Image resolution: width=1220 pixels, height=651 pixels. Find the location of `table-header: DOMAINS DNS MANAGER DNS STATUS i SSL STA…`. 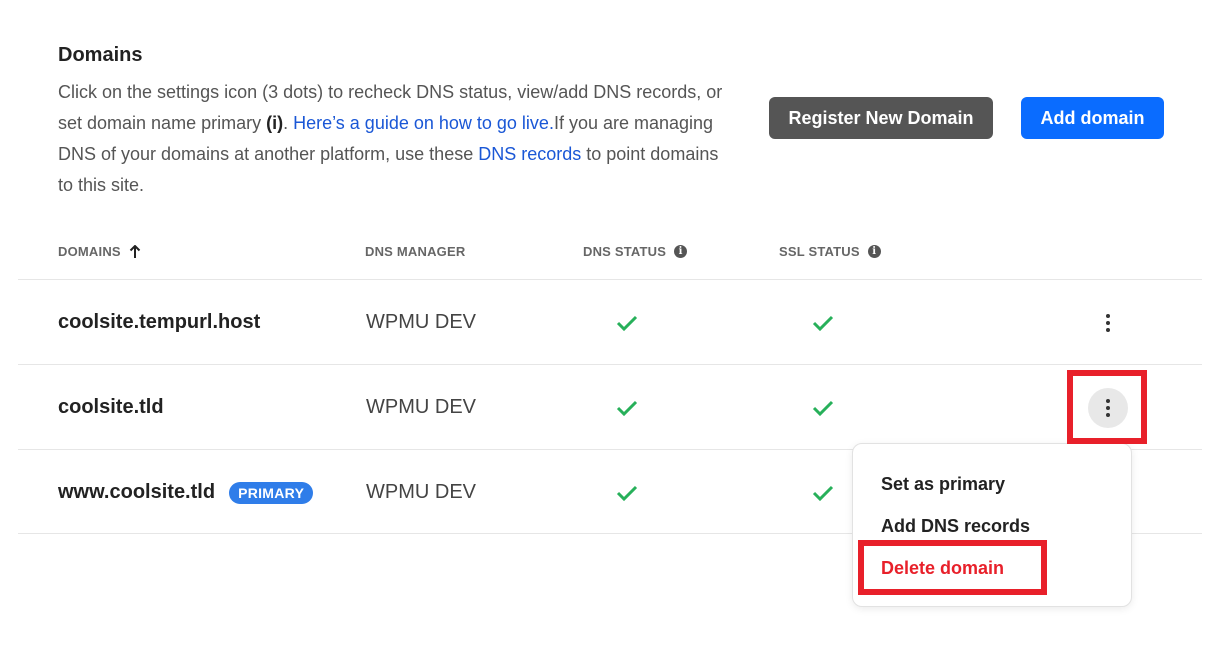

table-header: DOMAINS DNS MANAGER DNS STATUS i SSL STA… is located at coordinates (610, 253).